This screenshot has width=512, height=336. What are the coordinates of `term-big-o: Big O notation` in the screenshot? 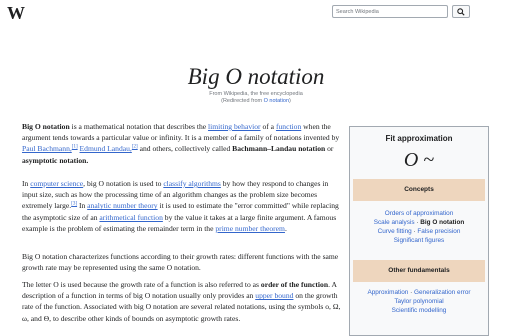 It's located at (46, 126).